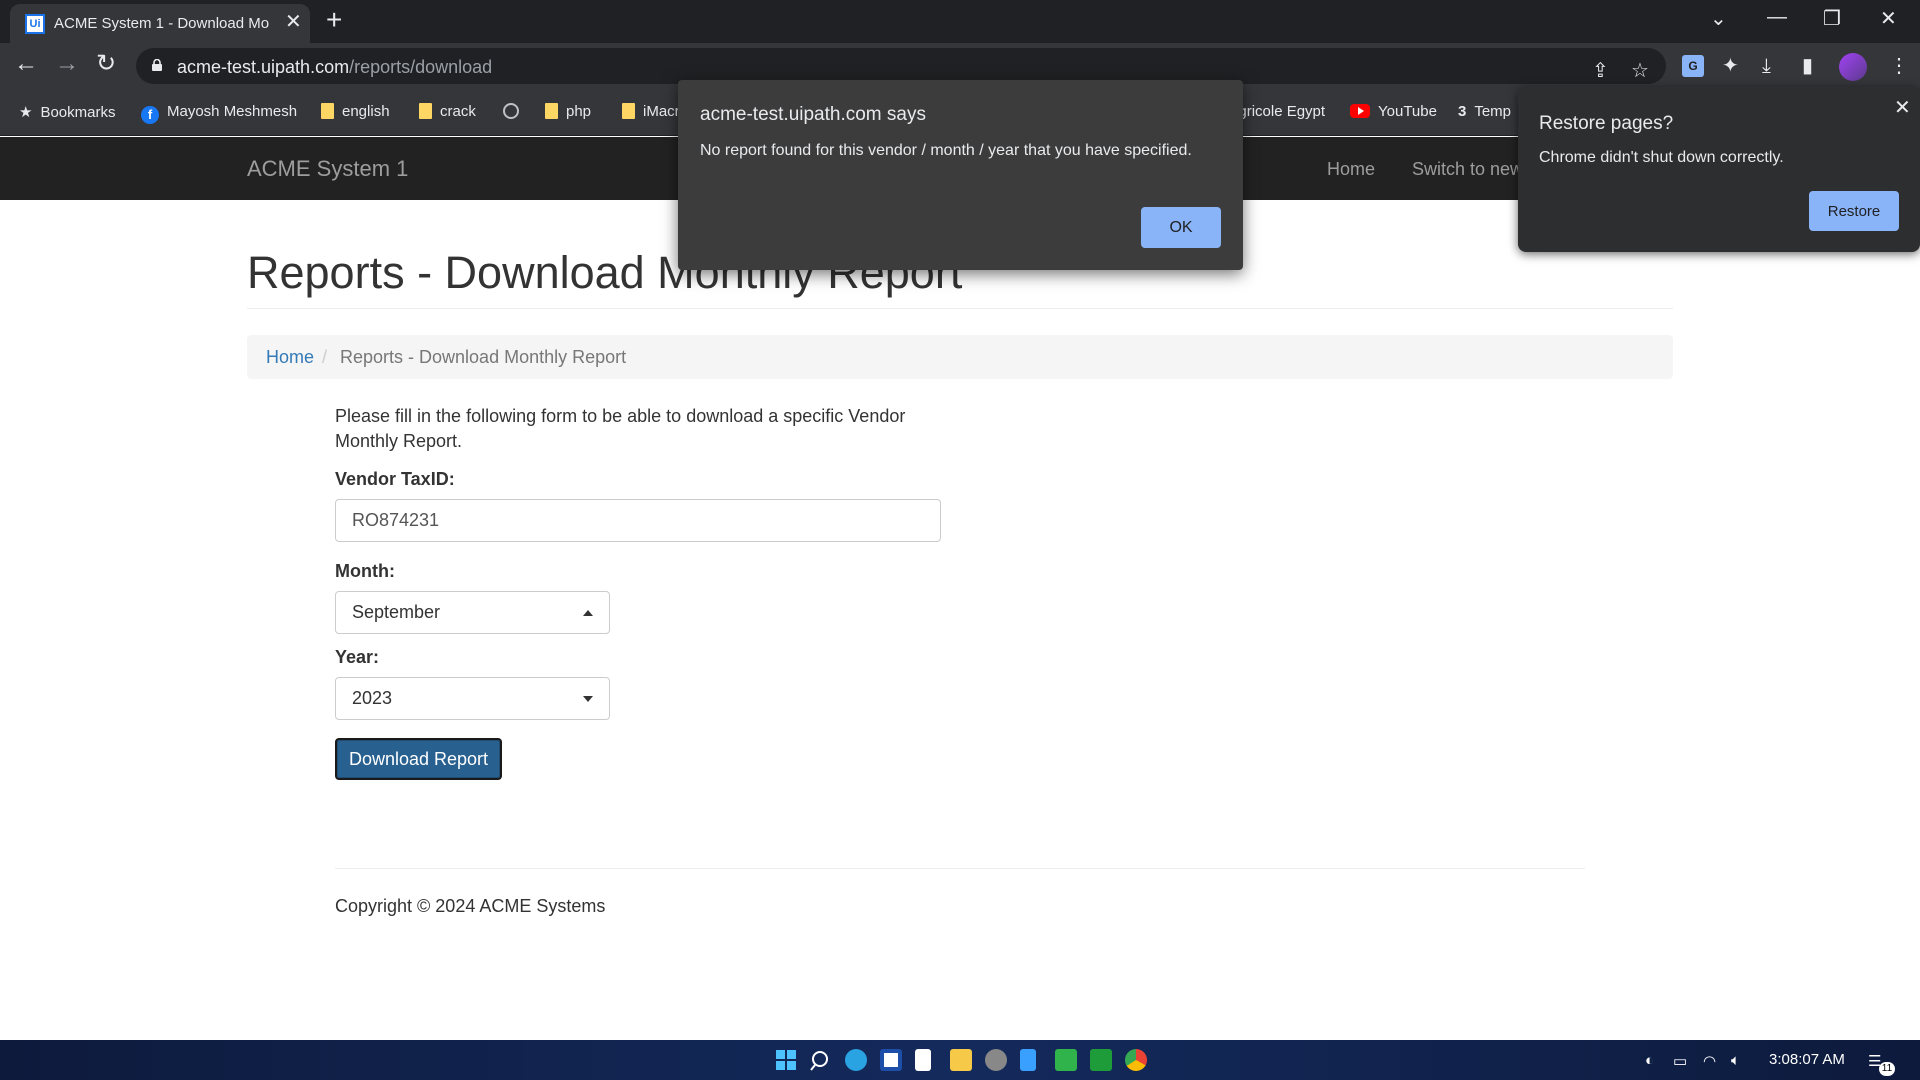 The width and height of the screenshot is (1920, 1080). What do you see at coordinates (568, 111) in the screenshot?
I see `bookmark-item: php` at bounding box center [568, 111].